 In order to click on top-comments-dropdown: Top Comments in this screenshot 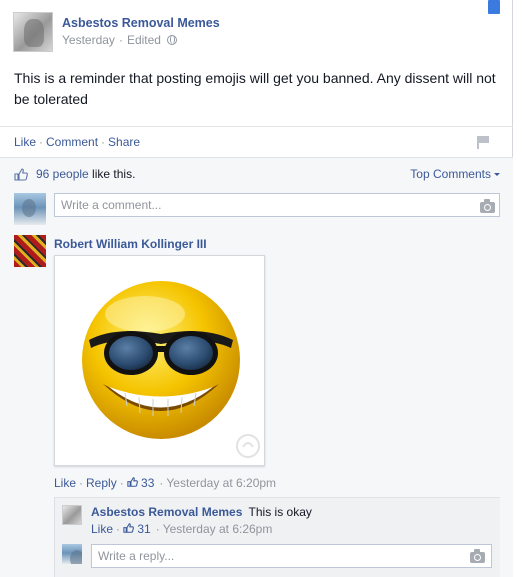, I will do `click(455, 174)`.